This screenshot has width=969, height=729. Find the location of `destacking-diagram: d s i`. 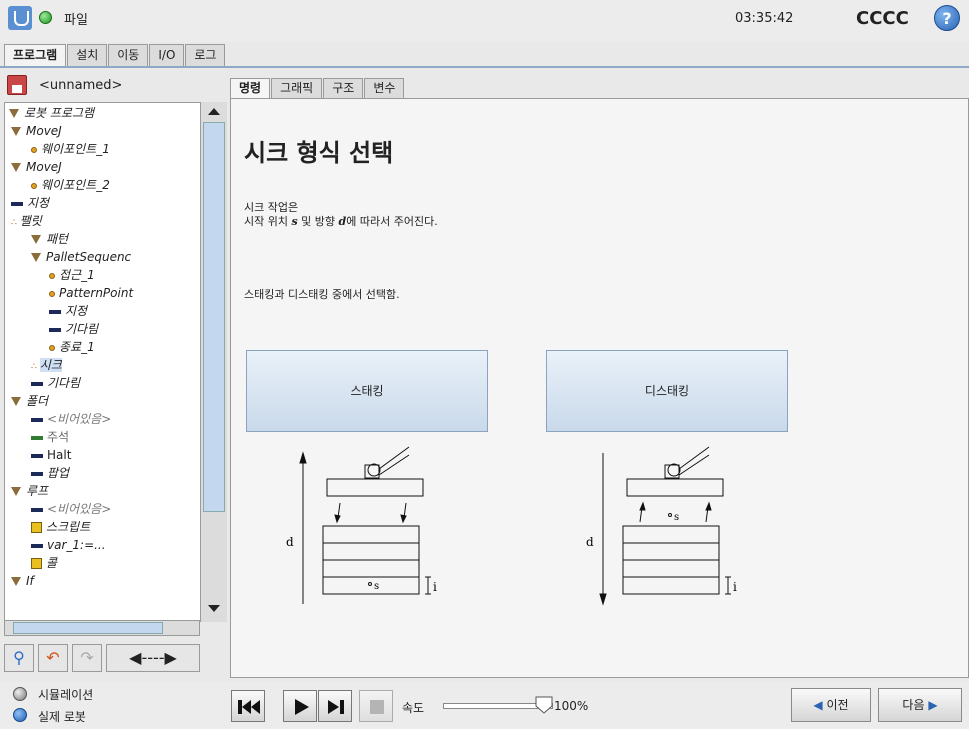

destacking-diagram: d s i is located at coordinates (661, 526).